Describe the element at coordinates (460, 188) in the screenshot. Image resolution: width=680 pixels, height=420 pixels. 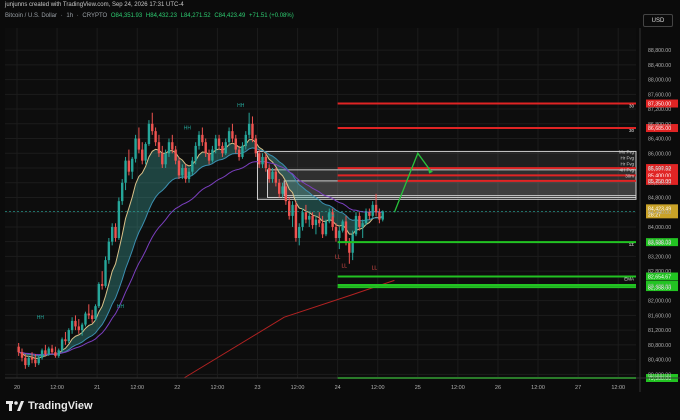
I see `fvg-zone` at that location.